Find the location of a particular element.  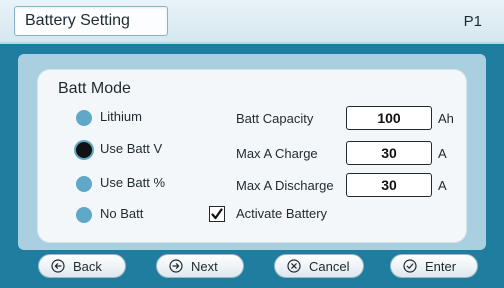

radio-label: Lithium is located at coordinates (121, 116).